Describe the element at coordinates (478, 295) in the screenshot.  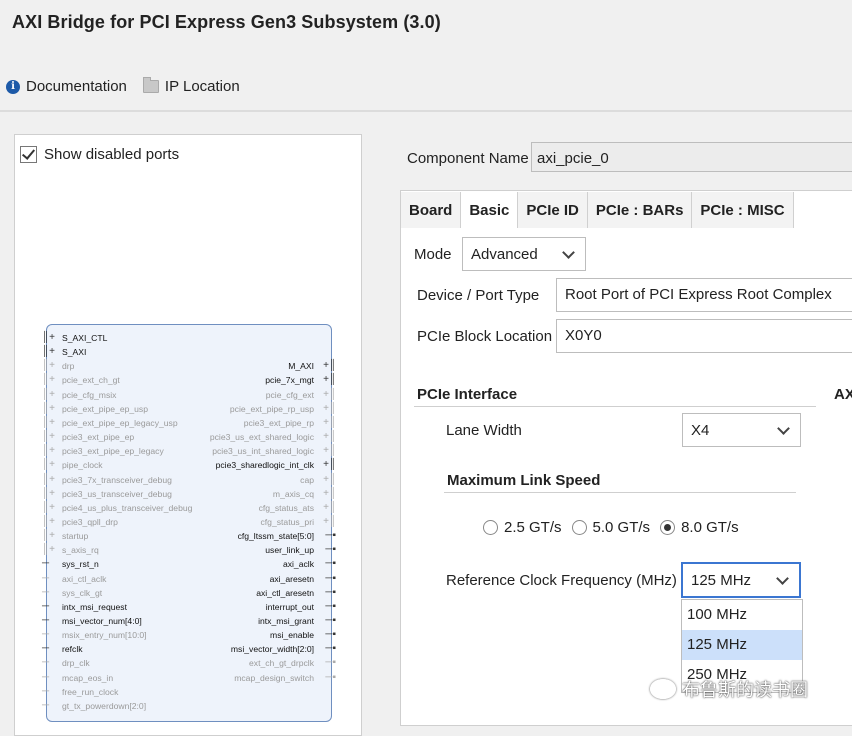
I see `device-port-type-label: Device / Port Type` at that location.